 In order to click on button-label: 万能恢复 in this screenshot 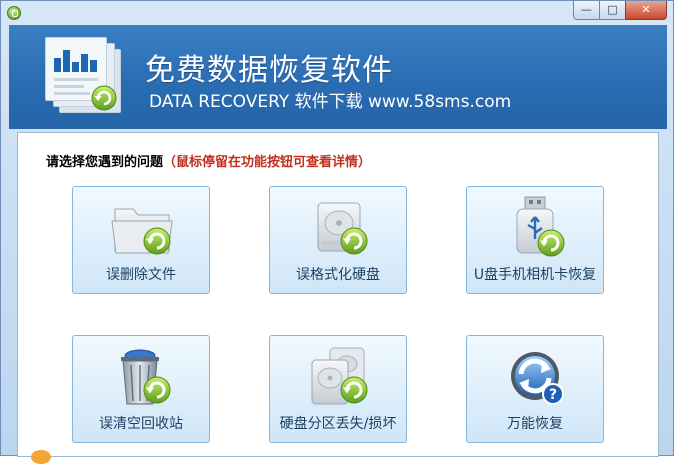, I will do `click(535, 424)`.